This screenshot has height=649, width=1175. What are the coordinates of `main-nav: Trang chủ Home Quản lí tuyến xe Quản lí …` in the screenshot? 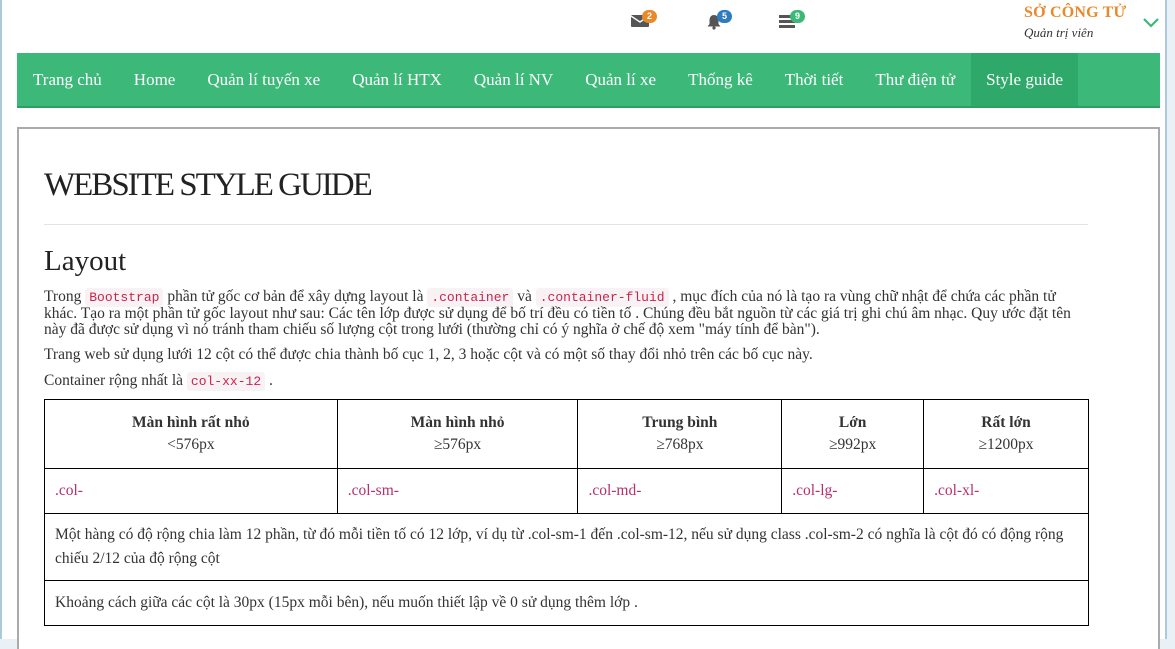 It's located at (588, 80).